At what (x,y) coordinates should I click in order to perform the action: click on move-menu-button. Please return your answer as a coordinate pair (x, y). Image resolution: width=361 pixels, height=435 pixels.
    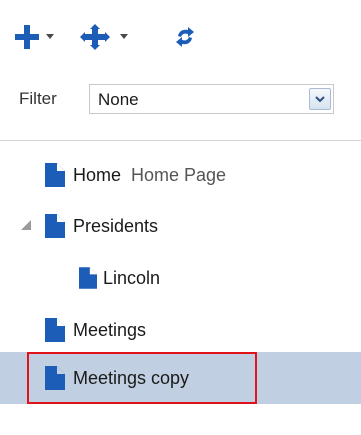
    Looking at the image, I should click on (113, 37).